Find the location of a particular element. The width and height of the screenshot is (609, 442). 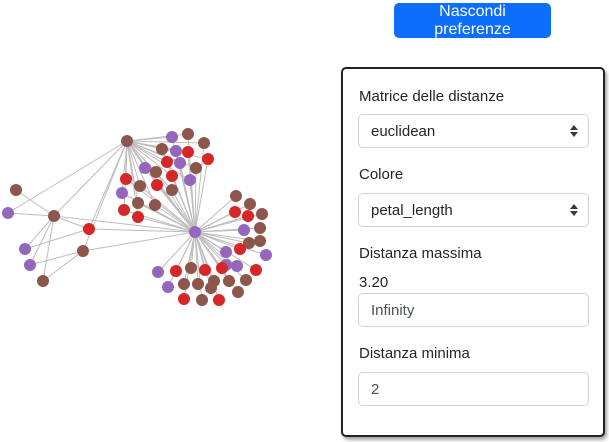

max-distance-label: Distanza massima is located at coordinates (420, 253).